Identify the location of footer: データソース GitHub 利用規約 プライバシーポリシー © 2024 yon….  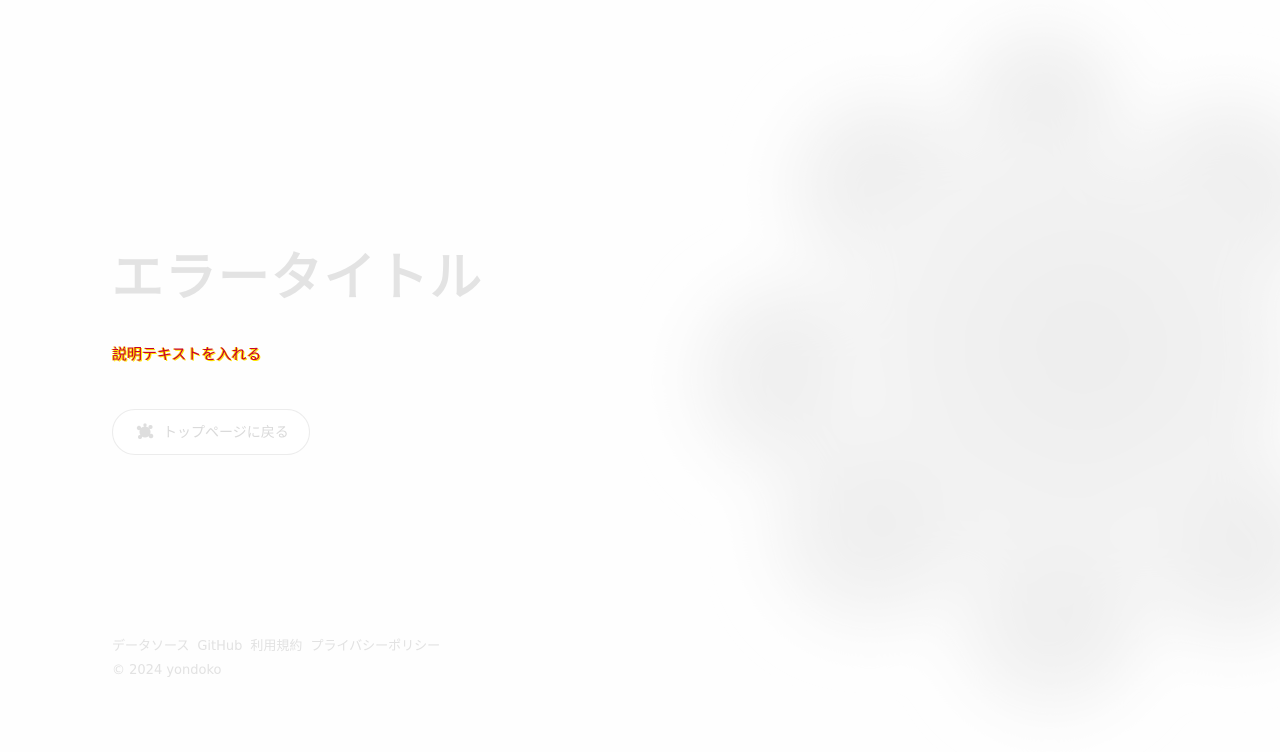
(276, 659).